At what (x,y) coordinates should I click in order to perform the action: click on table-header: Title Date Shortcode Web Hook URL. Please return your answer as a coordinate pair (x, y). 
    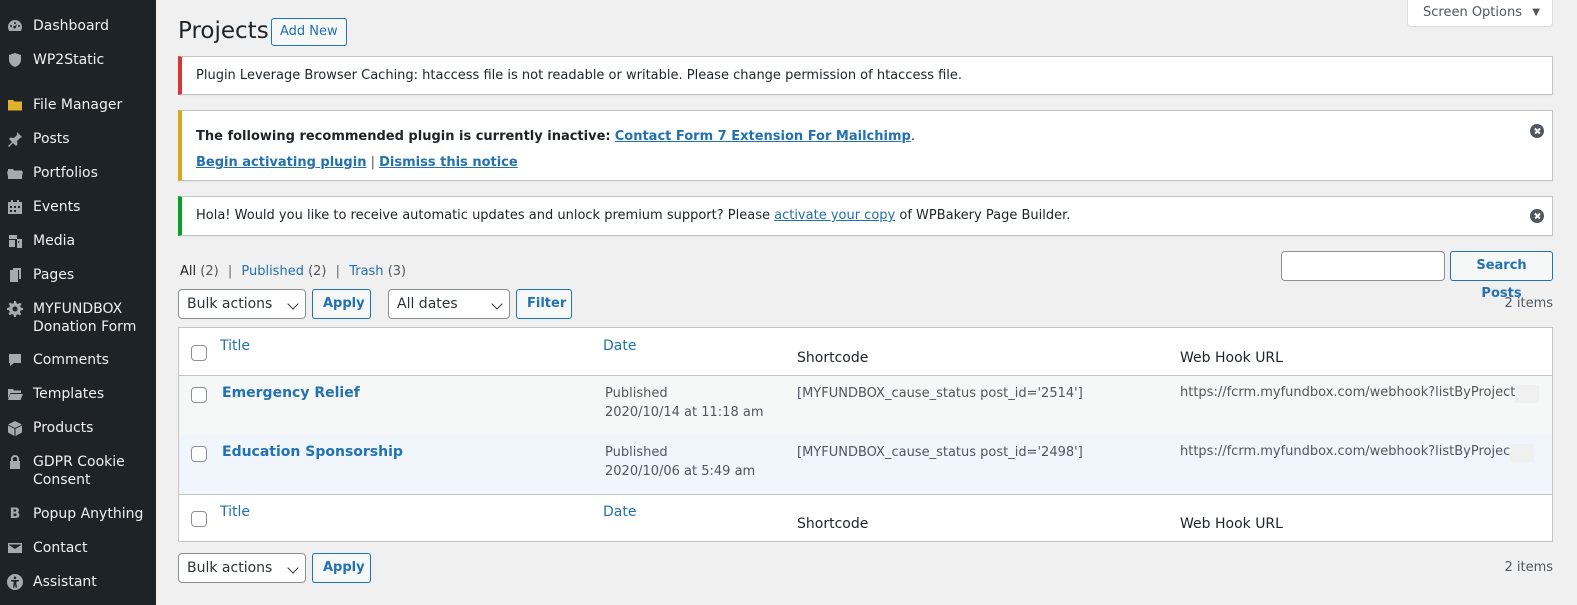
    Looking at the image, I should click on (865, 352).